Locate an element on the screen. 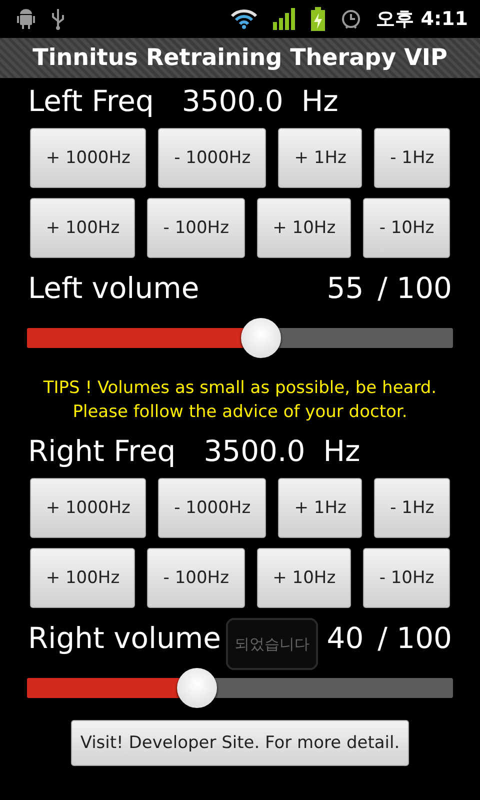 The width and height of the screenshot is (480, 800). toast: 되었습니다 is located at coordinates (272, 644).